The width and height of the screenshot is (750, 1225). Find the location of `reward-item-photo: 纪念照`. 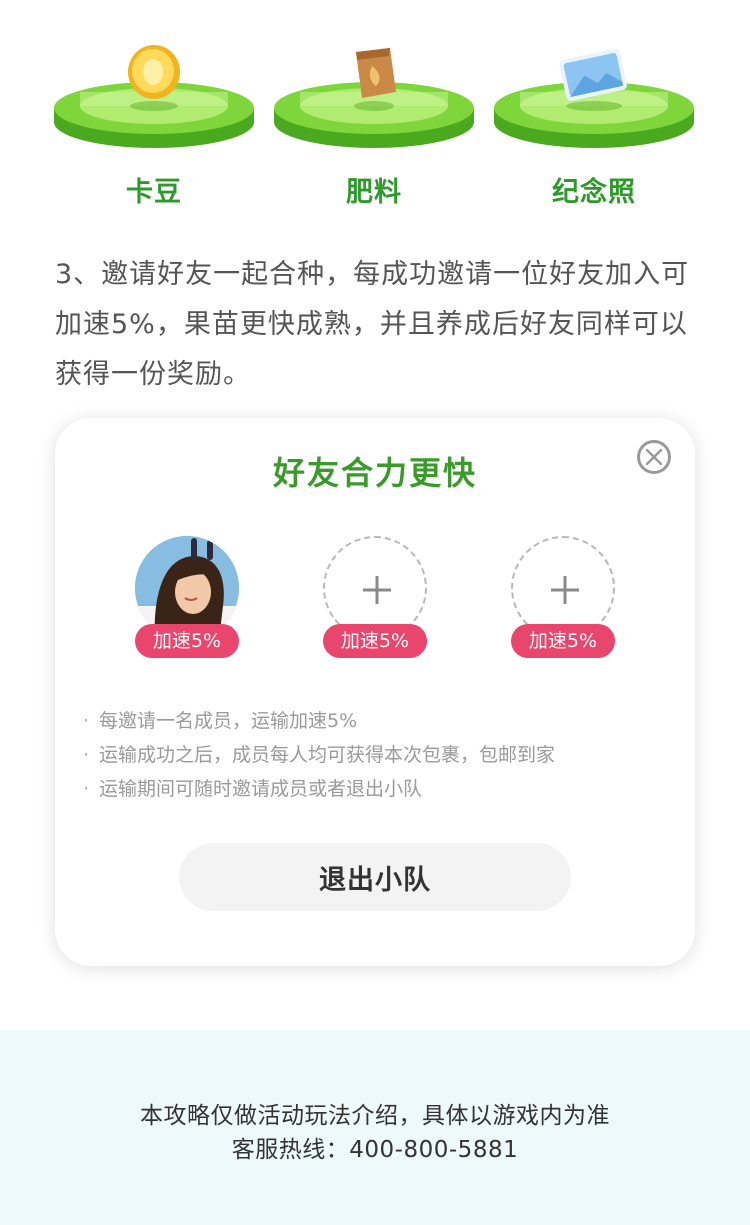

reward-item-photo: 纪念照 is located at coordinates (594, 125).